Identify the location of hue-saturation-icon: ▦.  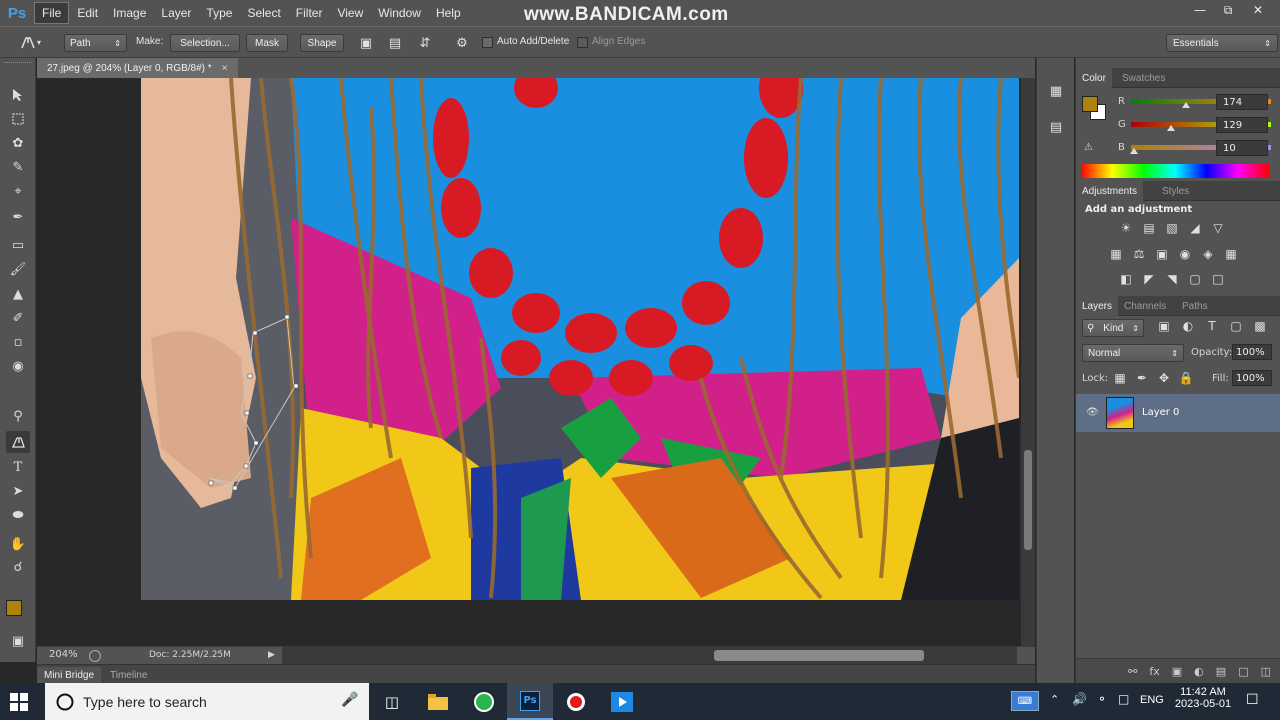
(1116, 254).